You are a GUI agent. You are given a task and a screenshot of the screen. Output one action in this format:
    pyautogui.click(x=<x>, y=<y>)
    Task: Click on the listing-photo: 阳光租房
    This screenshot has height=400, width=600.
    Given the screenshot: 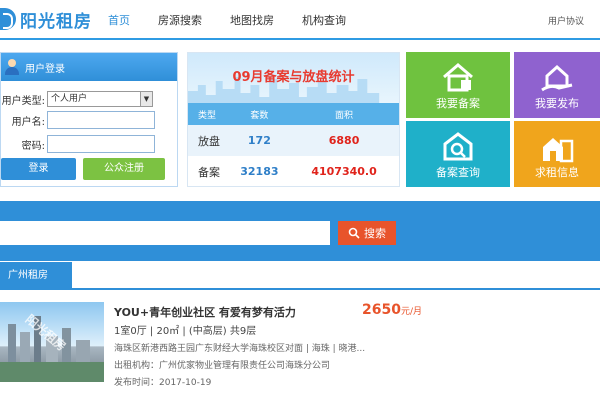 What is the action you would take?
    pyautogui.click(x=52, y=342)
    